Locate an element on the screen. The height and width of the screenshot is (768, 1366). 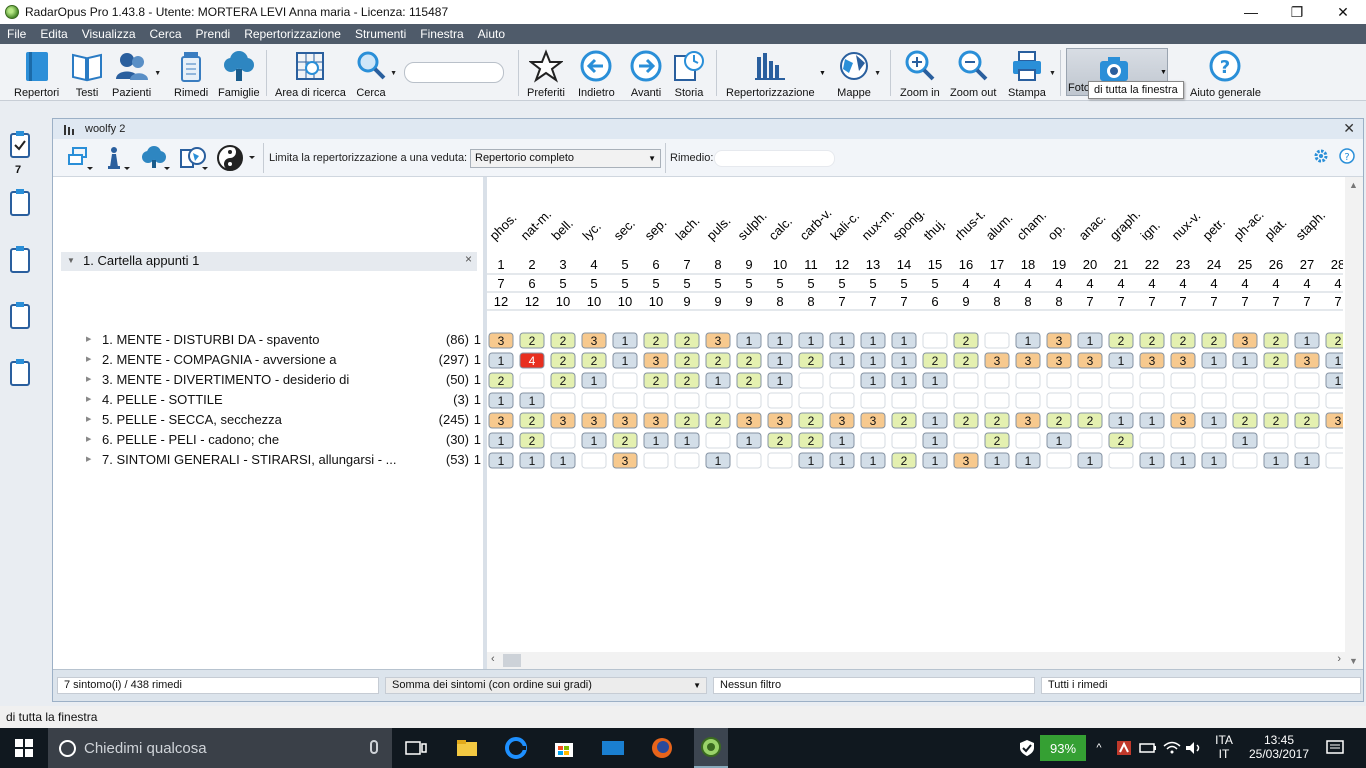
repertori-button: Repertori is located at coordinates (36, 73).